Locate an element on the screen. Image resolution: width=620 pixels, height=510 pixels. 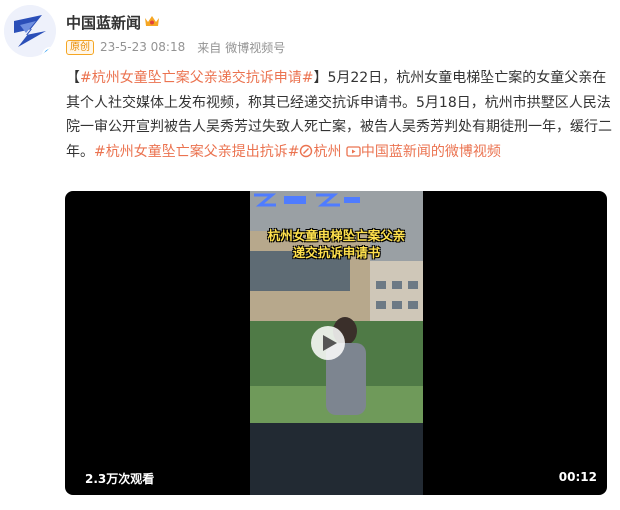
bracket-close: 】 is located at coordinates (320, 78).